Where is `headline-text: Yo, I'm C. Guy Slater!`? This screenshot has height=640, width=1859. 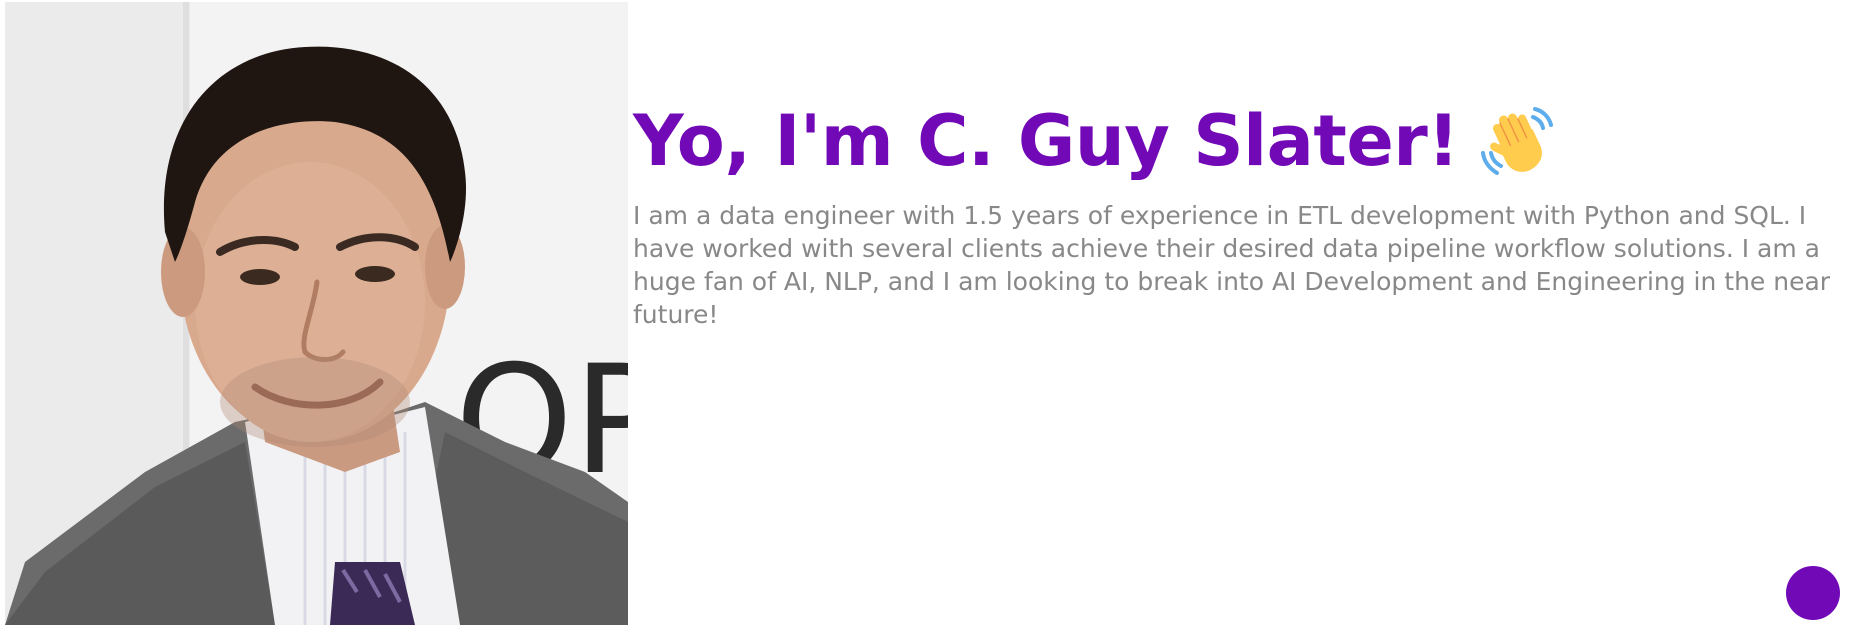
headline-text: Yo, I'm C. Guy Slater! is located at coordinates (1046, 141).